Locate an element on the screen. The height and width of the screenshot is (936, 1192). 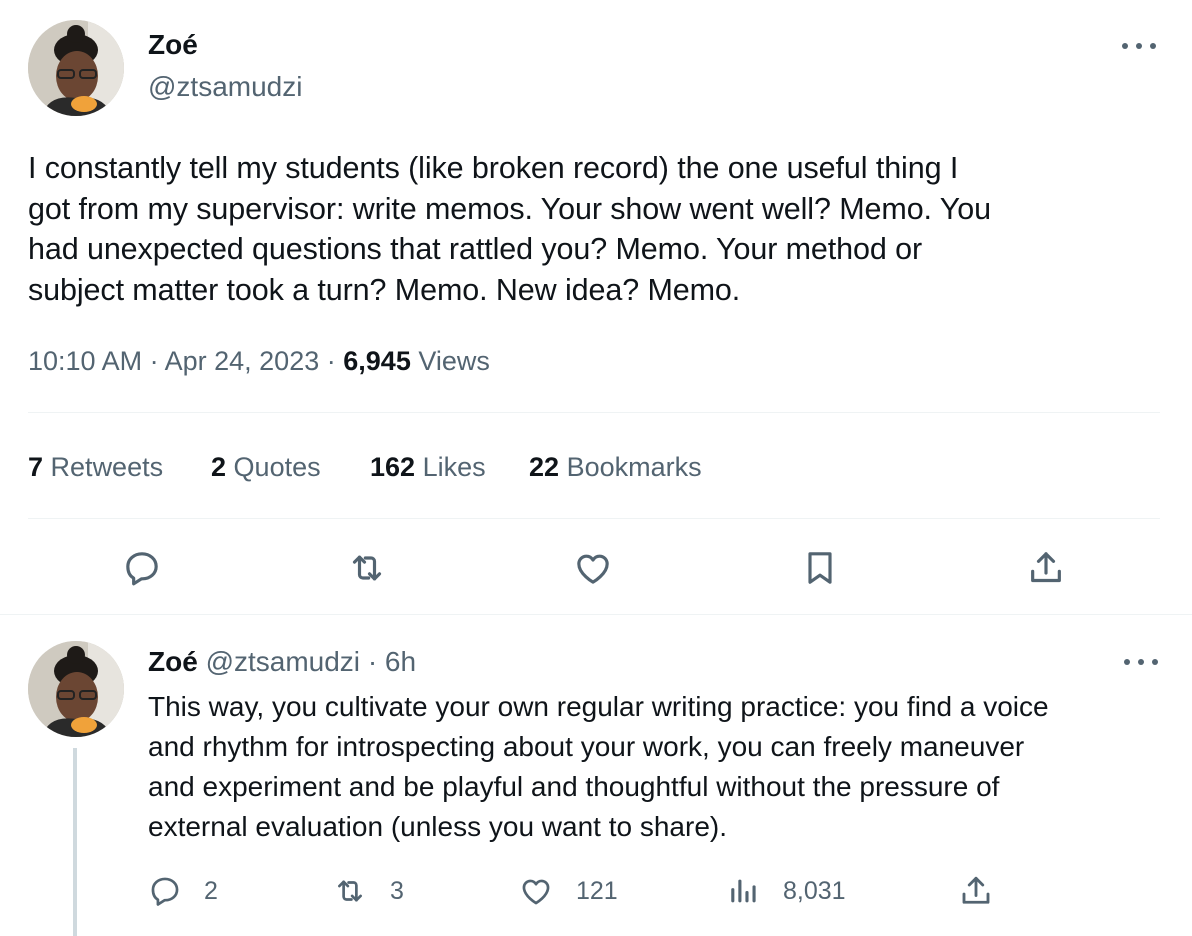
likes-stat: 162 Likes is located at coordinates (428, 467).